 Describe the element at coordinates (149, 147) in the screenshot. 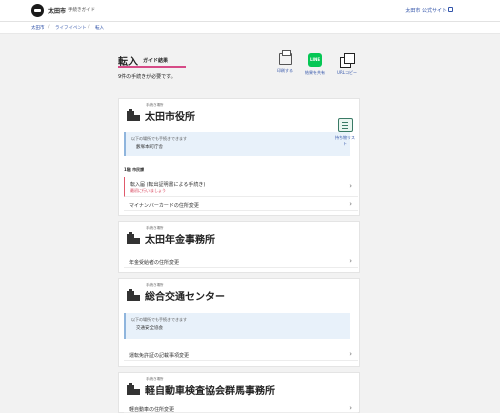

I see `notice-place: 藪塚本町庁舎` at that location.